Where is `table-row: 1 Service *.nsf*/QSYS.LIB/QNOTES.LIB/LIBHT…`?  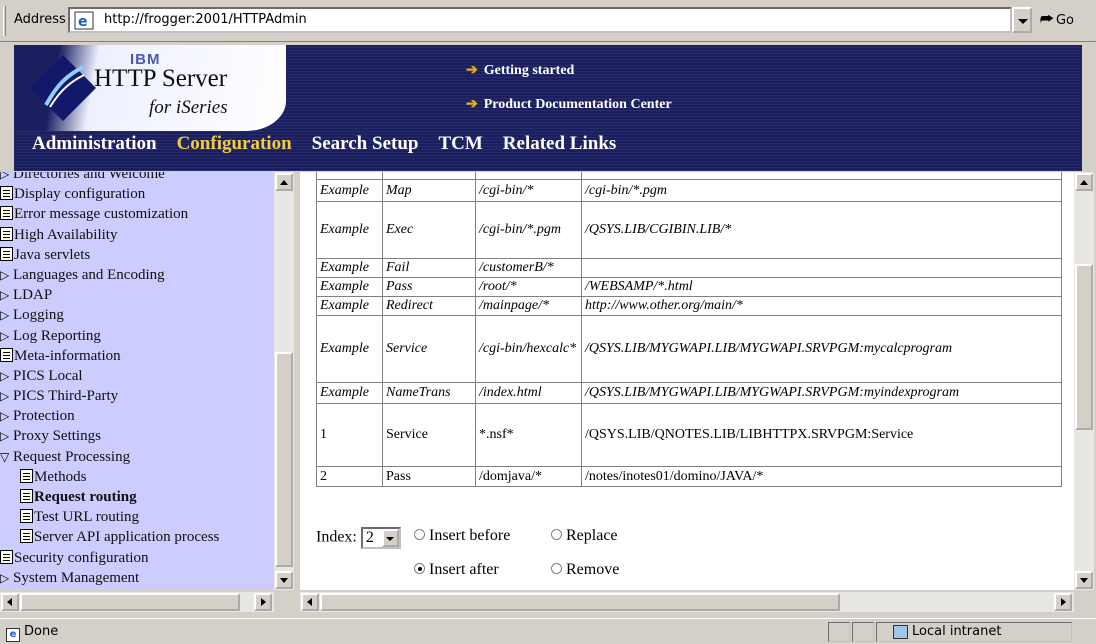 table-row: 1 Service *.nsf*/QSYS.LIB/QNOTES.LIB/LIBHT… is located at coordinates (689, 435).